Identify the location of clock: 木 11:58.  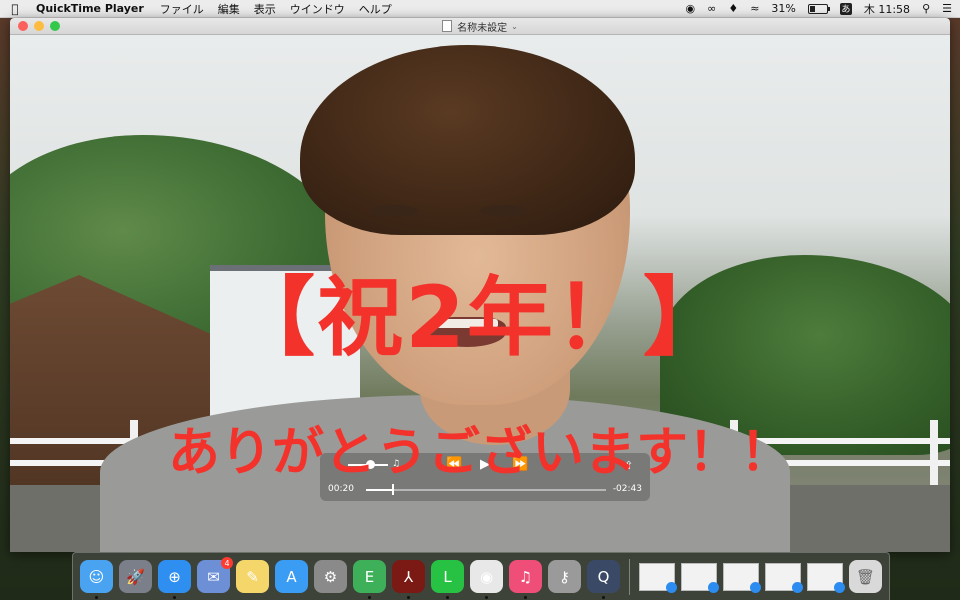
(887, 9).